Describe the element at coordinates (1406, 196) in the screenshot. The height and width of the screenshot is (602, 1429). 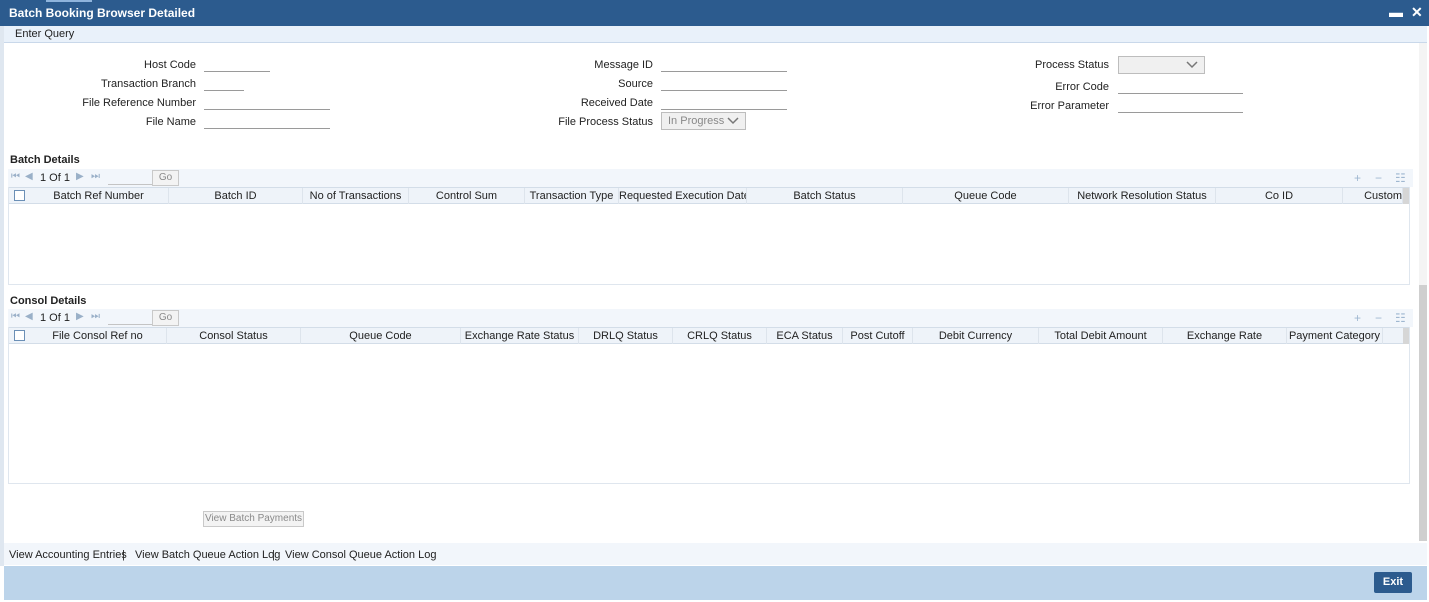
I see `batch-grid-scrollbar` at that location.